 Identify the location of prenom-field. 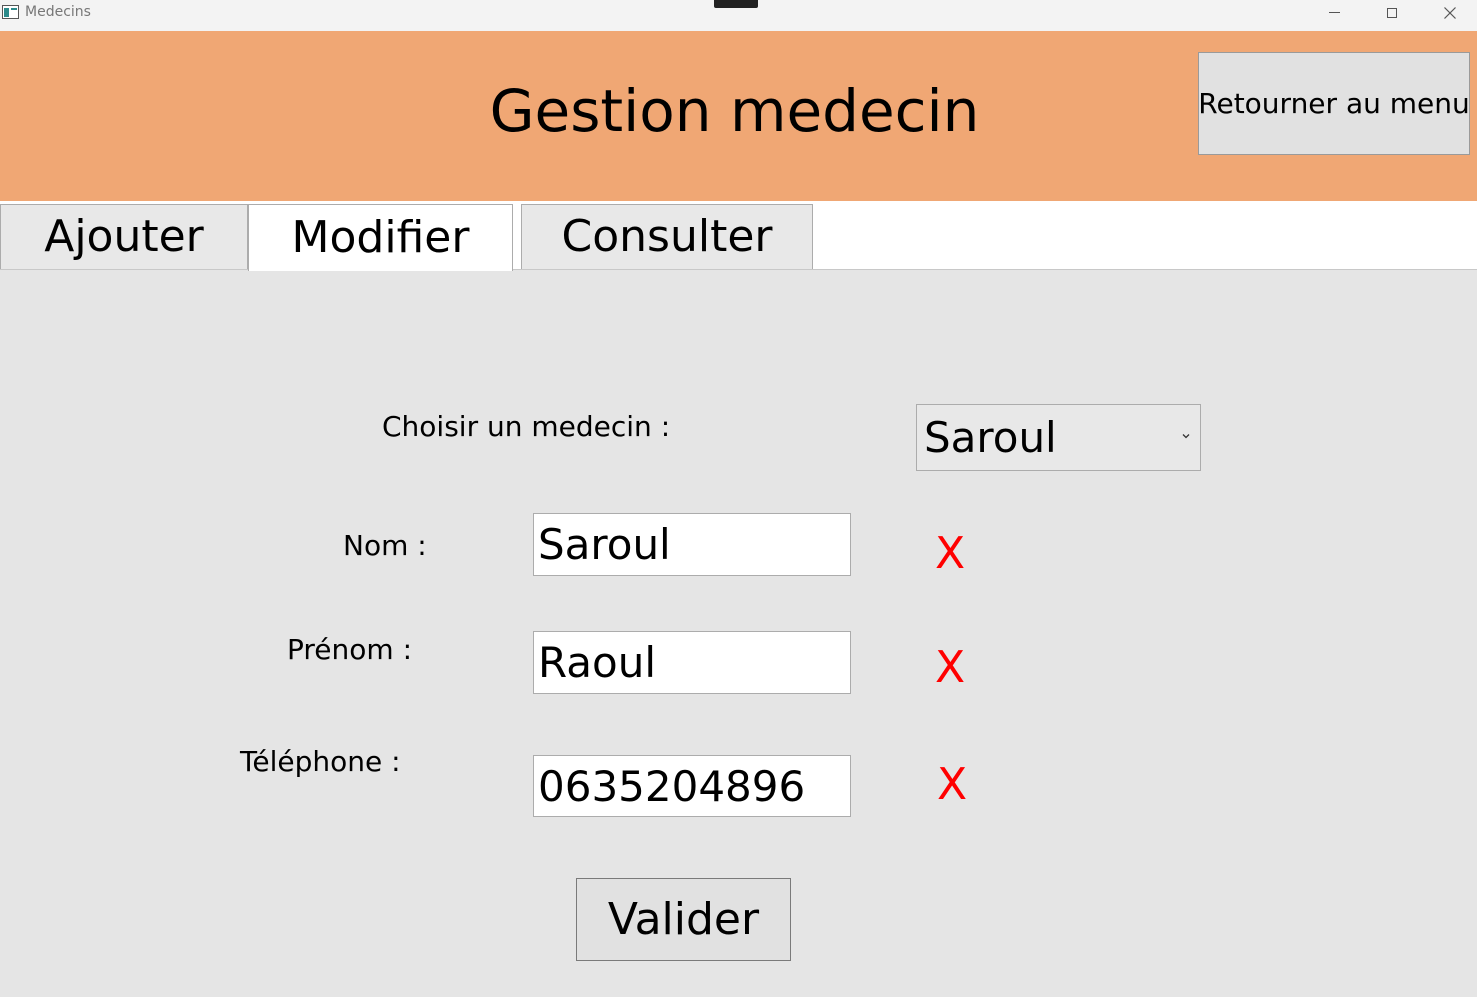
(692, 662).